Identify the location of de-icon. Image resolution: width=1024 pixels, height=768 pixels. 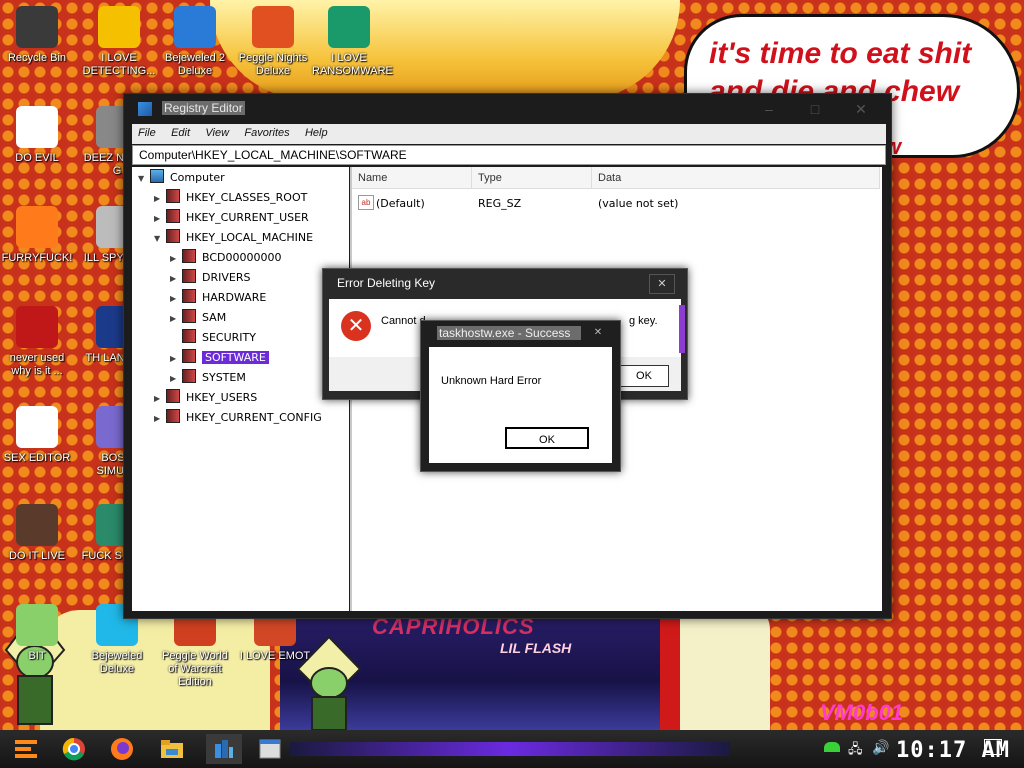
(119, 27).